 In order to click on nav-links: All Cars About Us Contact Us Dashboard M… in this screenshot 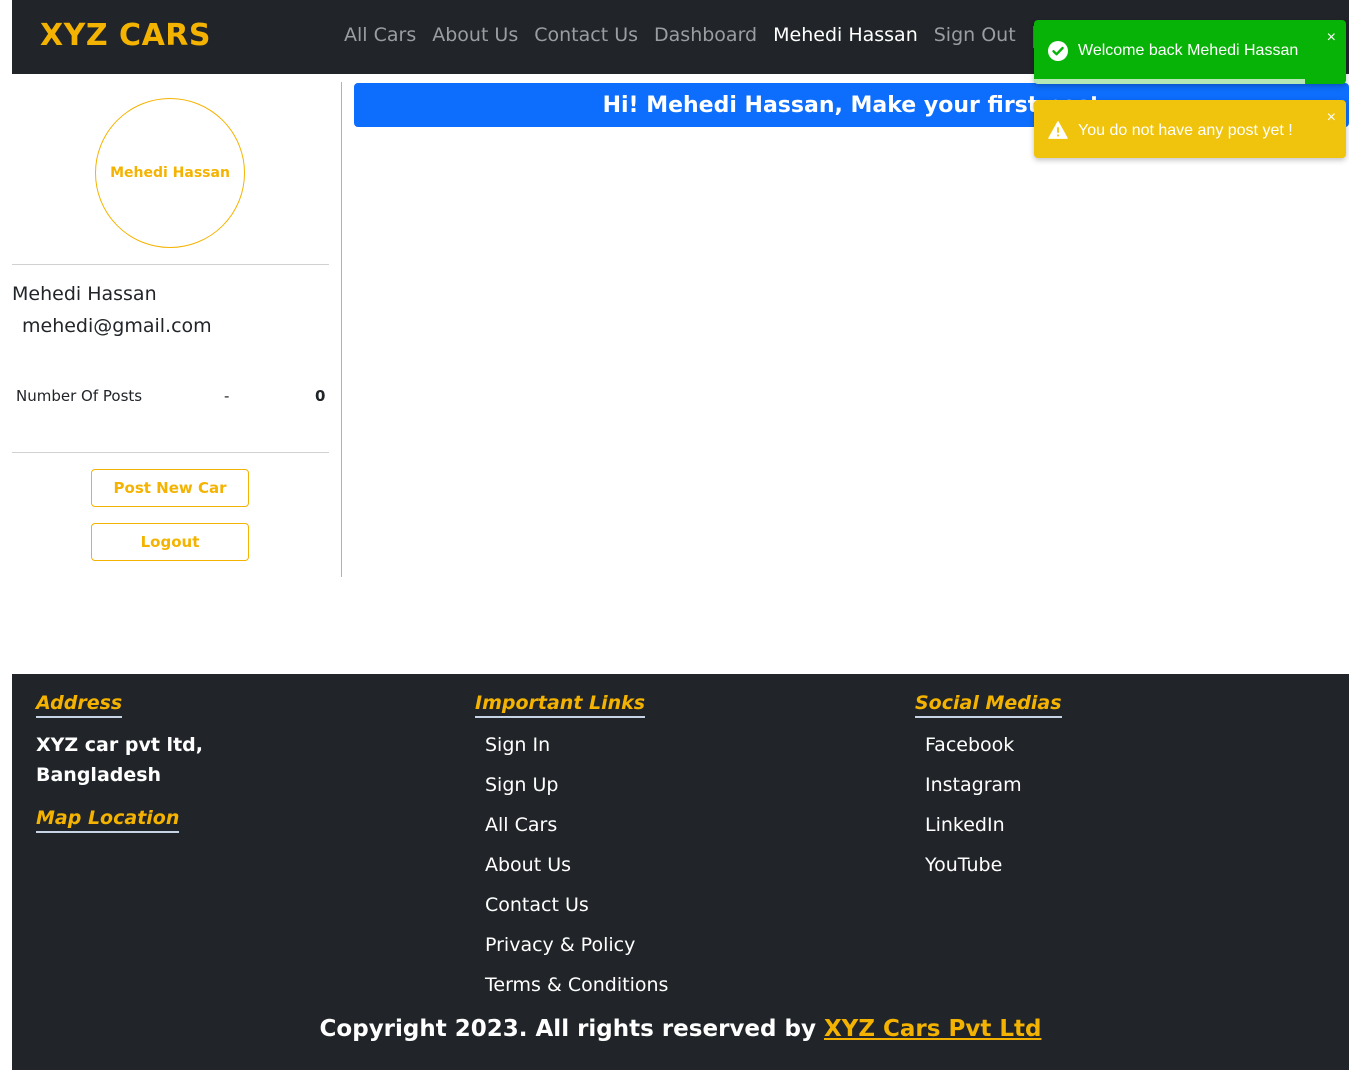, I will do `click(688, 35)`.